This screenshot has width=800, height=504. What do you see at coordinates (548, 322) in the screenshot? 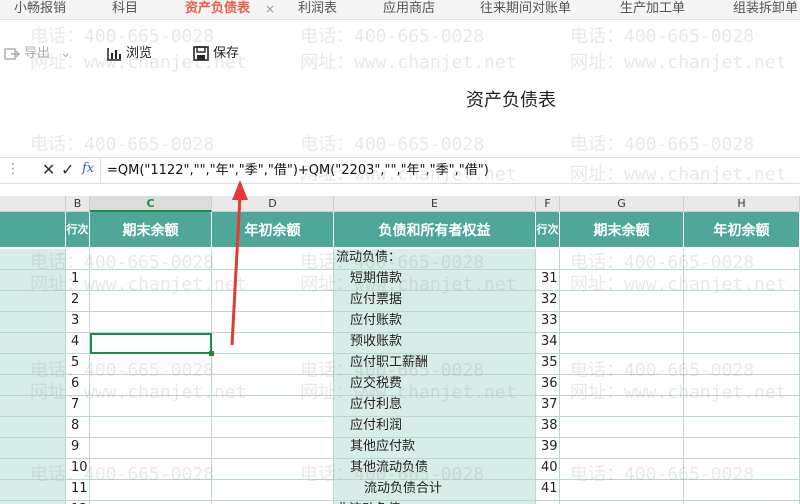
I see `line-number-right-cell: 33` at bounding box center [548, 322].